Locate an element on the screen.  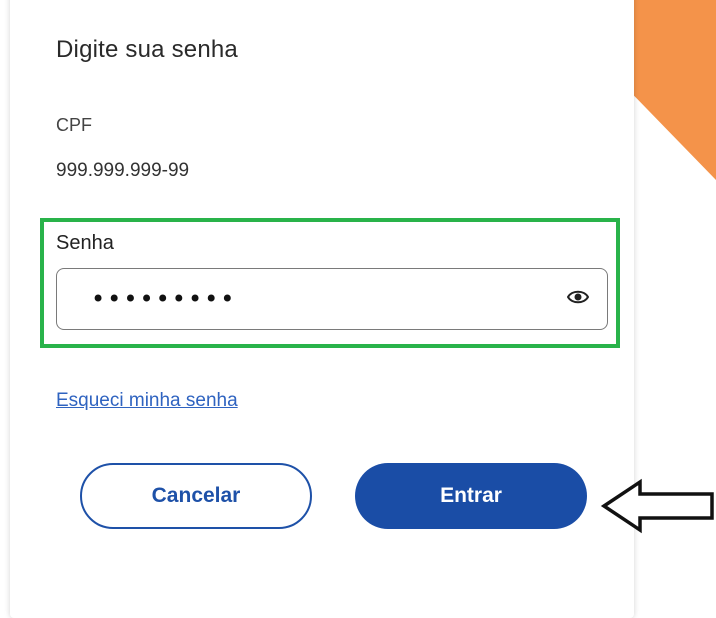
password-label: Senha is located at coordinates (85, 243).